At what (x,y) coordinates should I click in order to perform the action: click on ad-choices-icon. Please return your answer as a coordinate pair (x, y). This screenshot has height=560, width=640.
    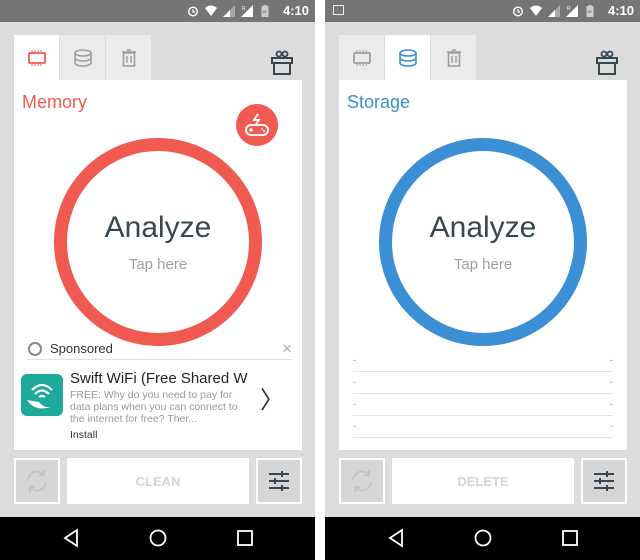
    Looking at the image, I should click on (35, 348).